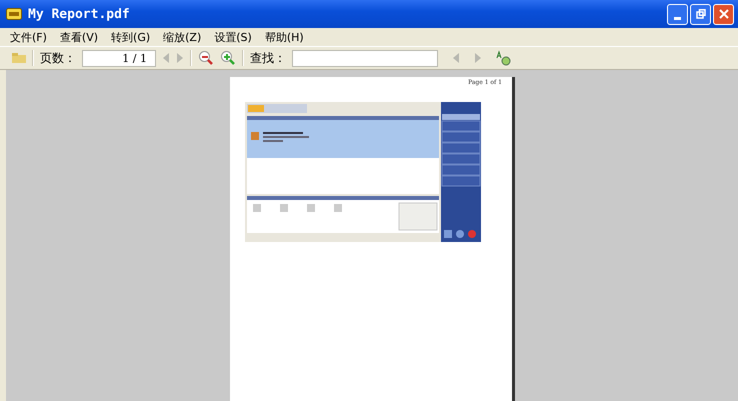 The height and width of the screenshot is (401, 738). I want to click on zoom-out-icon, so click(206, 58).